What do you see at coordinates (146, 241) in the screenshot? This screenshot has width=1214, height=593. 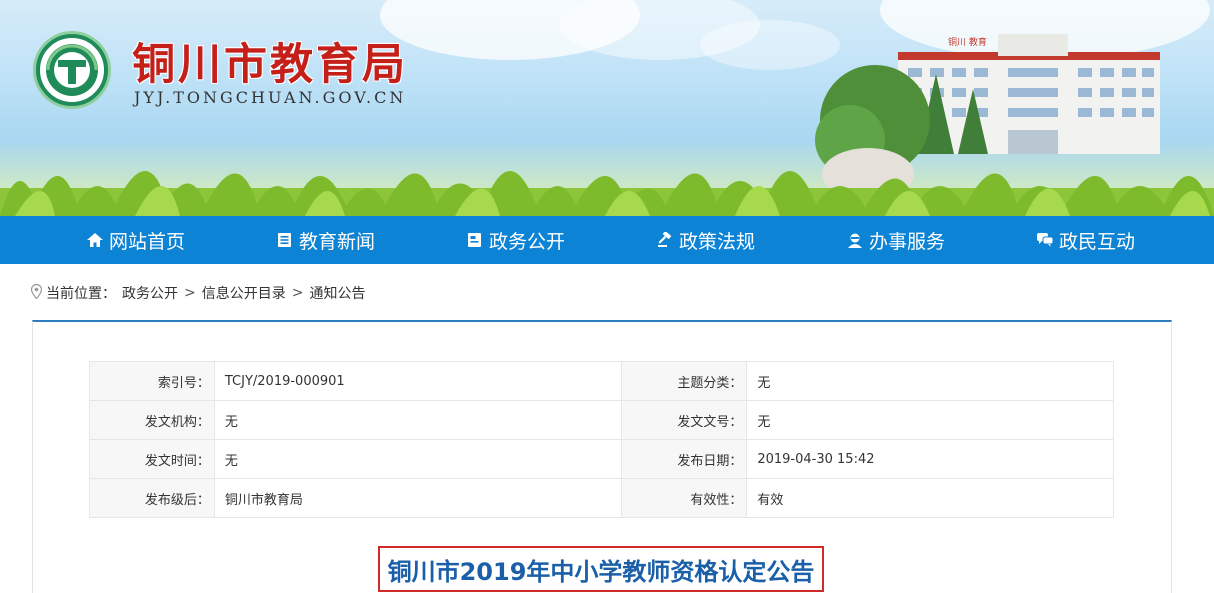 I see `nav-label: 网站首页` at bounding box center [146, 241].